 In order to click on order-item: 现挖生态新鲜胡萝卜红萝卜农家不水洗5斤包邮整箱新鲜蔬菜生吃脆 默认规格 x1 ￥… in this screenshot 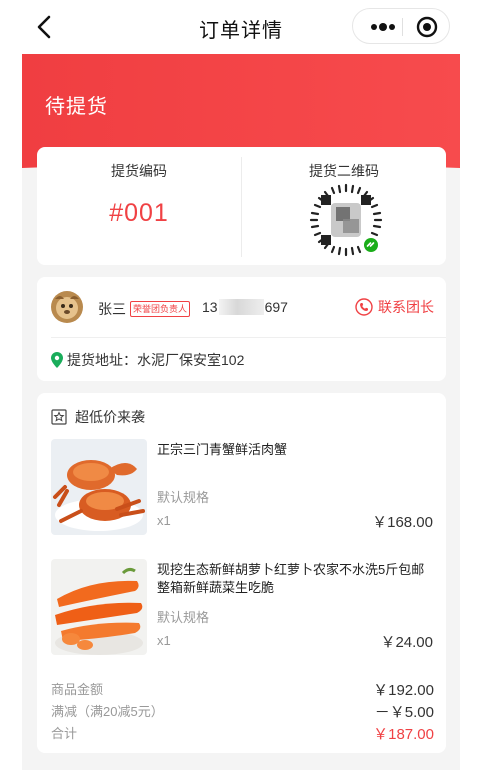, I will do `click(242, 607)`.